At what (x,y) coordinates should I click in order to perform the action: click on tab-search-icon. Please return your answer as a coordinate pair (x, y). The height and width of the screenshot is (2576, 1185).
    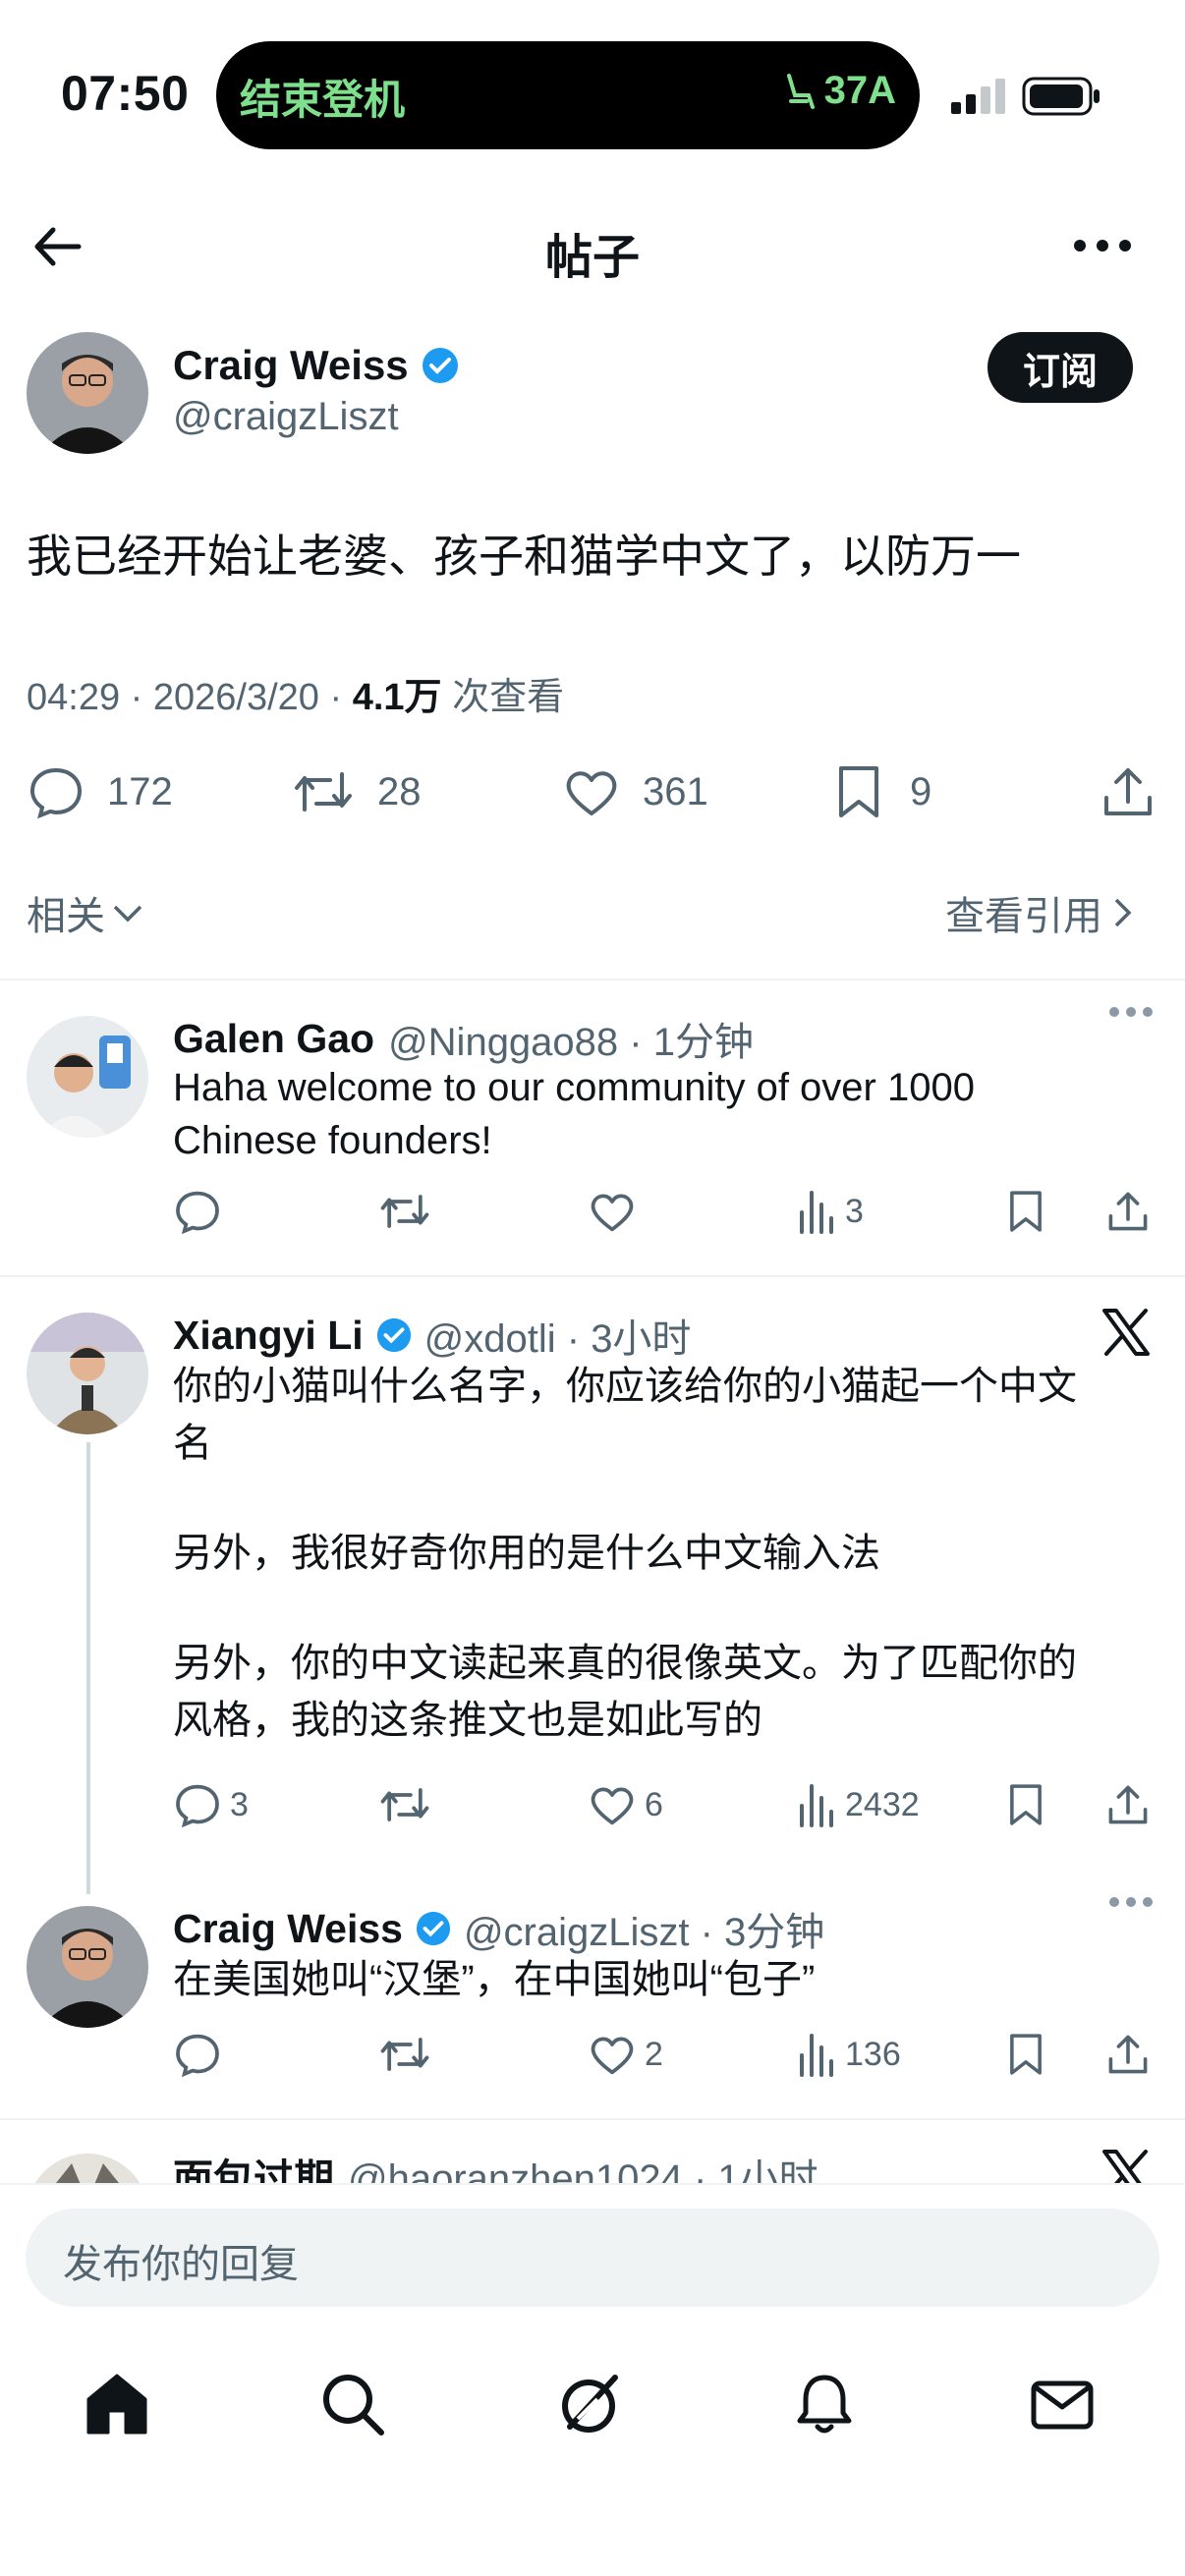
    Looking at the image, I should click on (352, 2404).